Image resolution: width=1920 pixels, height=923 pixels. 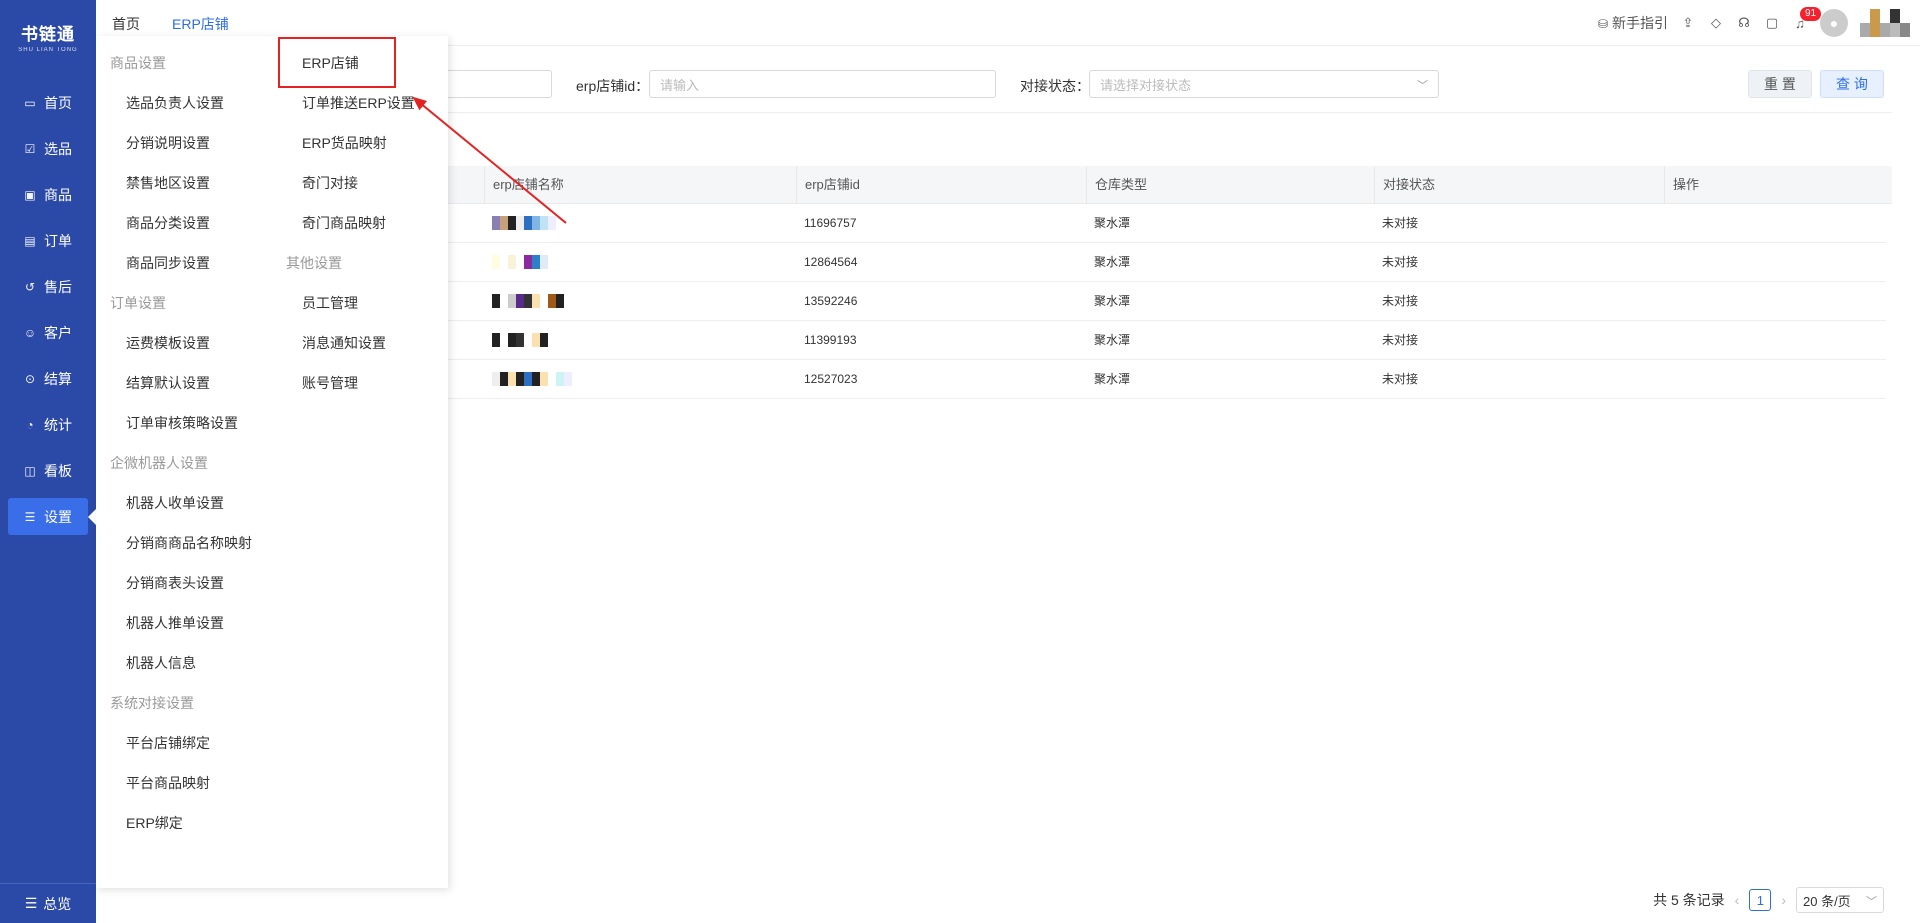 What do you see at coordinates (1264, 84) in the screenshot?
I see `status-select: 请选择对接状态 ﹀` at bounding box center [1264, 84].